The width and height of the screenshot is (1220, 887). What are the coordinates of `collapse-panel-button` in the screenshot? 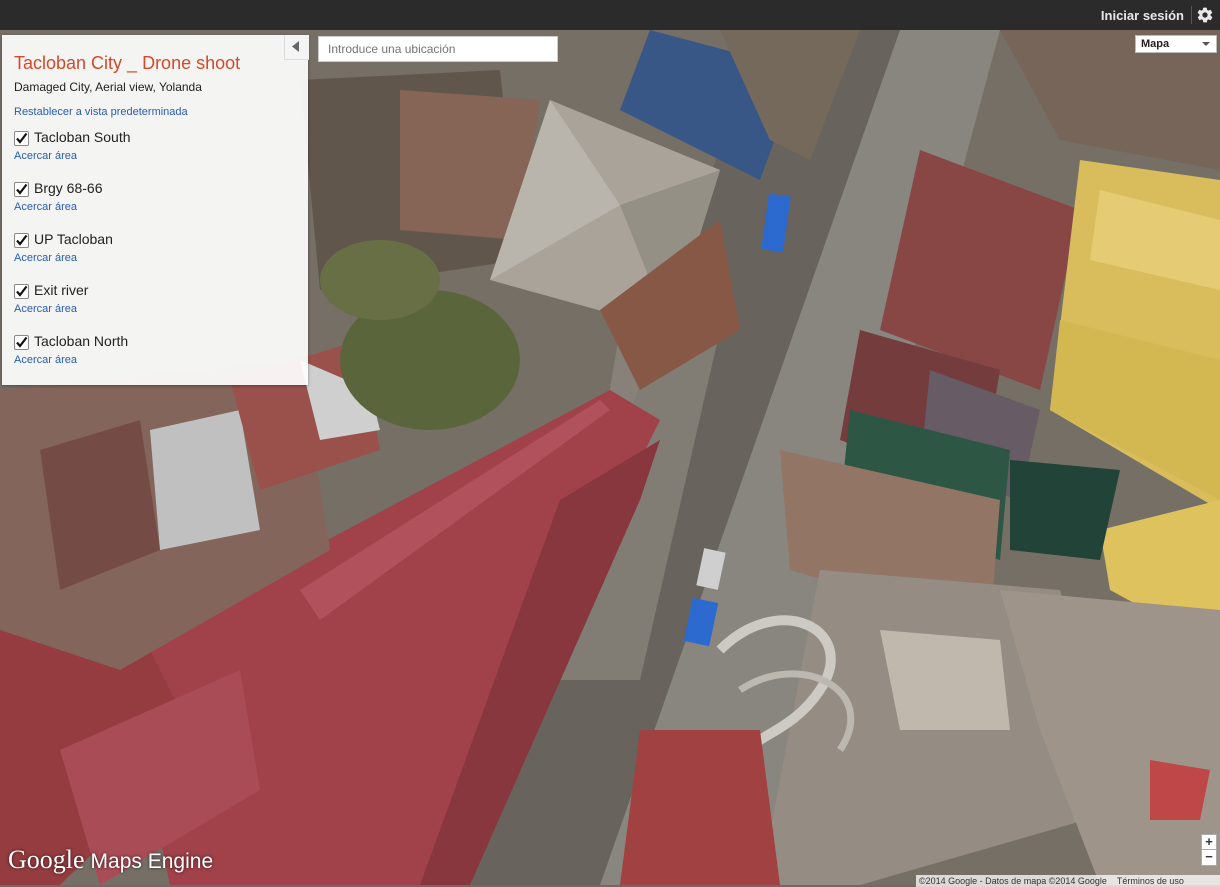 It's located at (296, 47).